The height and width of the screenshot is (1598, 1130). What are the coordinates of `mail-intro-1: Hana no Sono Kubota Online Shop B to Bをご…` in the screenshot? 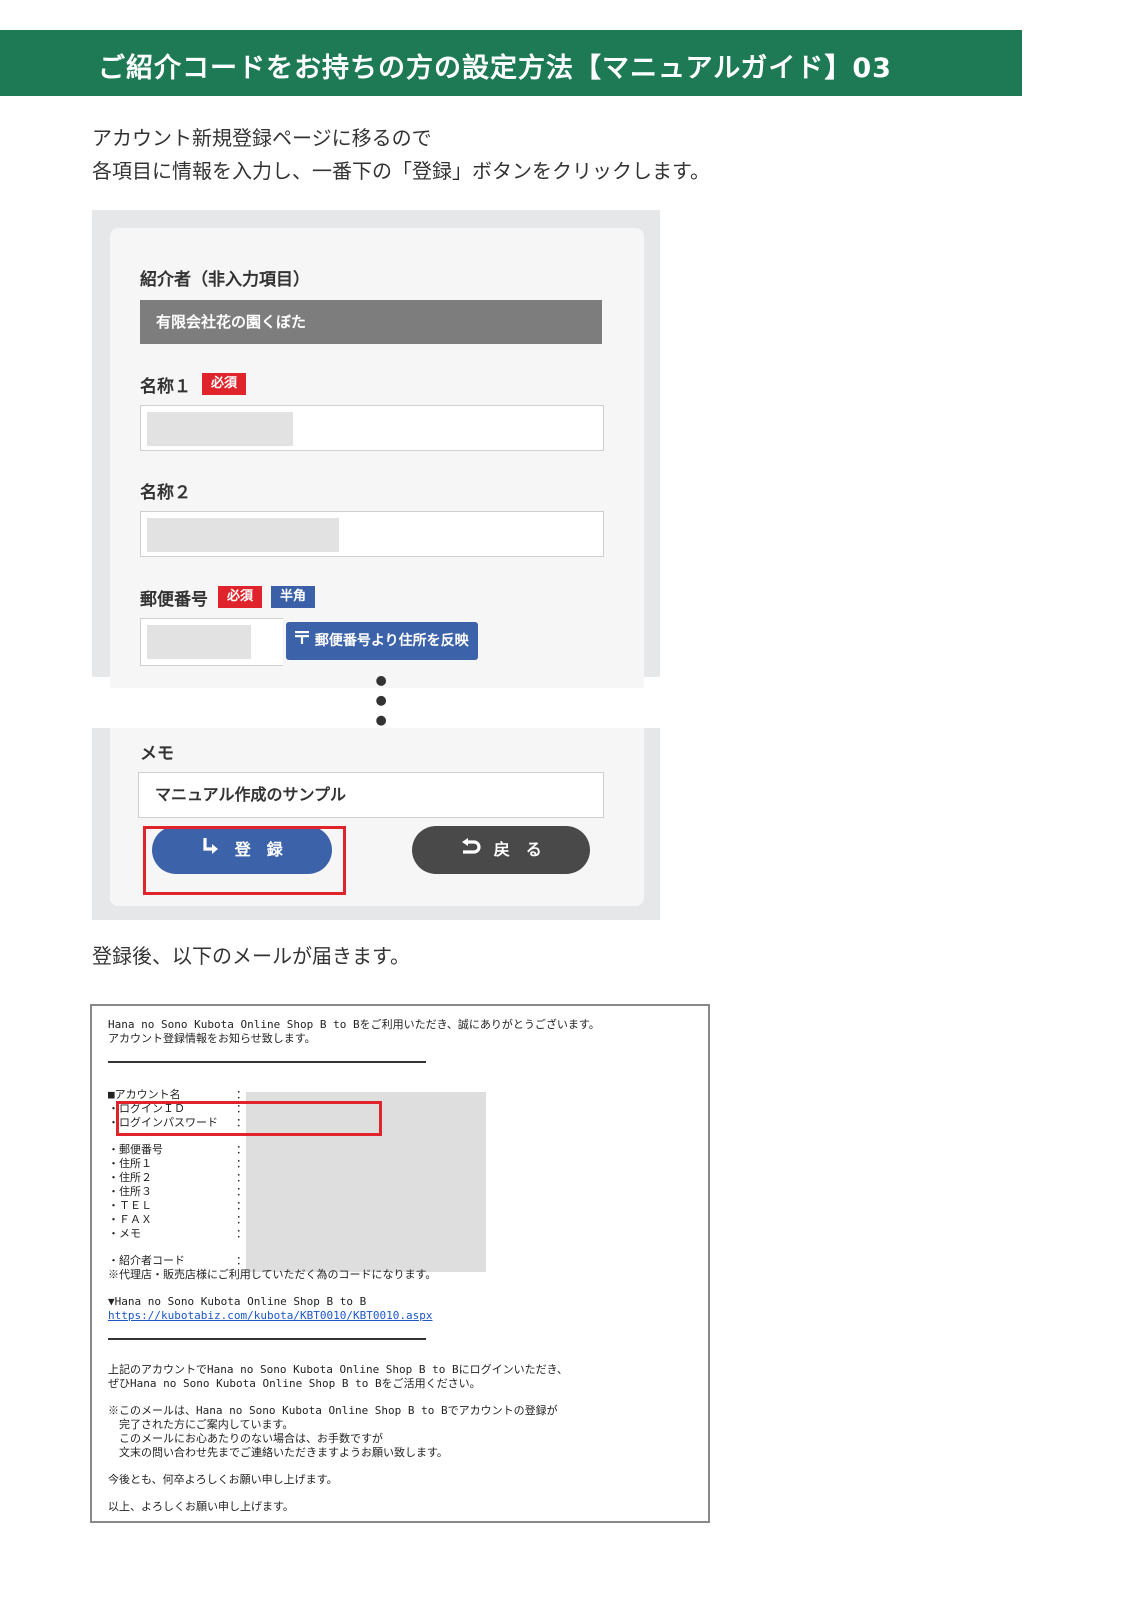 It's located at (354, 1024).